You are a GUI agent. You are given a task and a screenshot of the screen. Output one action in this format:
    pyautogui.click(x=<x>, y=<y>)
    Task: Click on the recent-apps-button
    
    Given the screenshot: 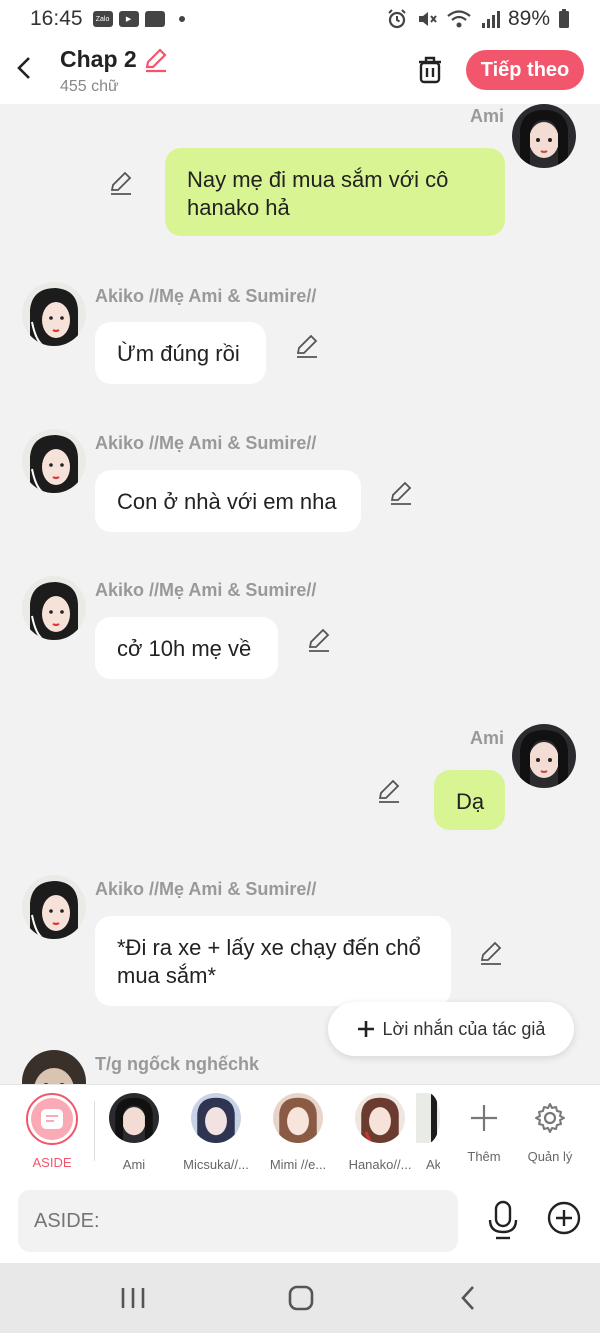 What is the action you would take?
    pyautogui.click(x=133, y=1298)
    